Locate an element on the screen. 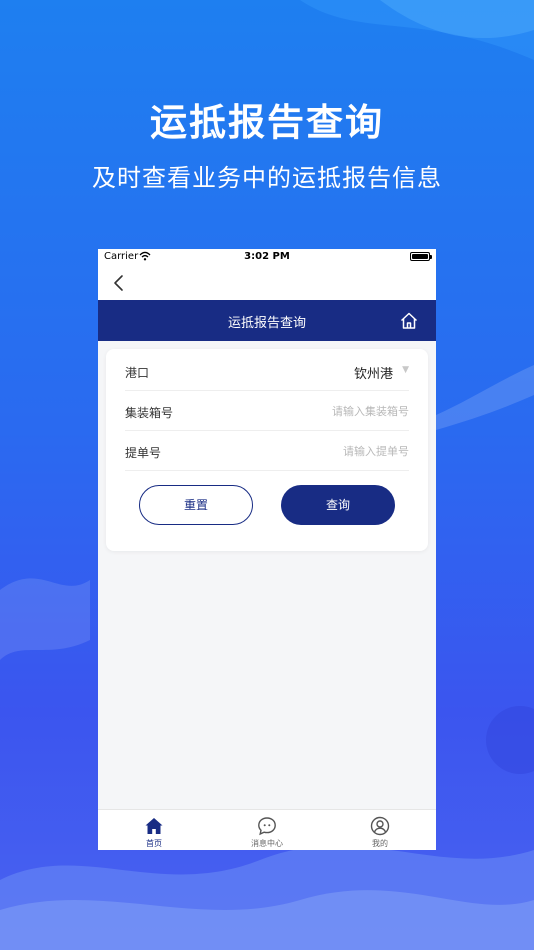 The height and width of the screenshot is (950, 534). tab-bar: 首页 消息中心 我的 is located at coordinates (267, 829).